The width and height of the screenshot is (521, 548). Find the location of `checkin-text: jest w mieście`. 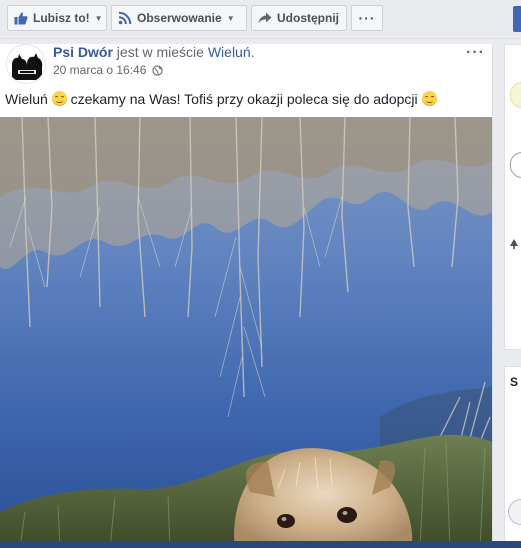

checkin-text: jest w mieście is located at coordinates (160, 52).